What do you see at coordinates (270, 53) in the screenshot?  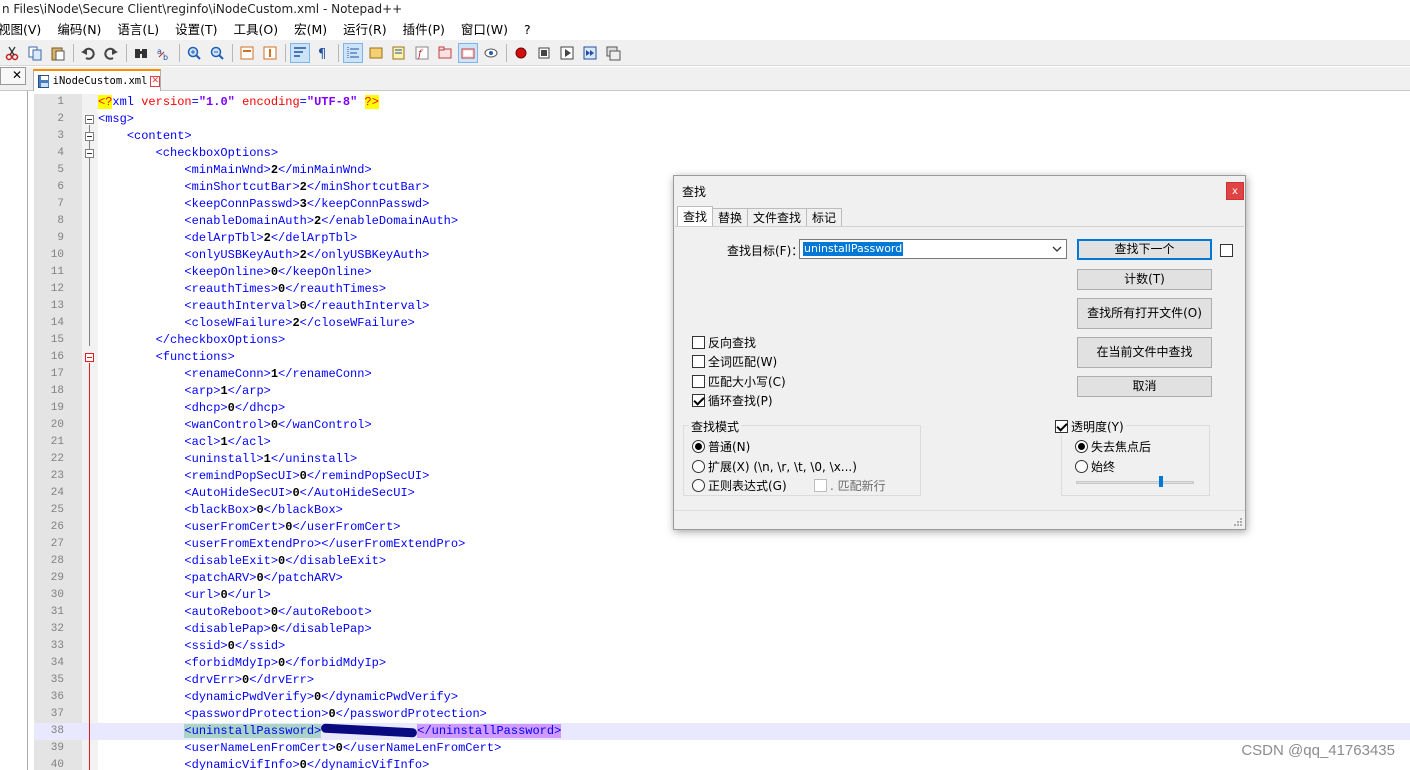 I see `sync-horizontal-icon` at bounding box center [270, 53].